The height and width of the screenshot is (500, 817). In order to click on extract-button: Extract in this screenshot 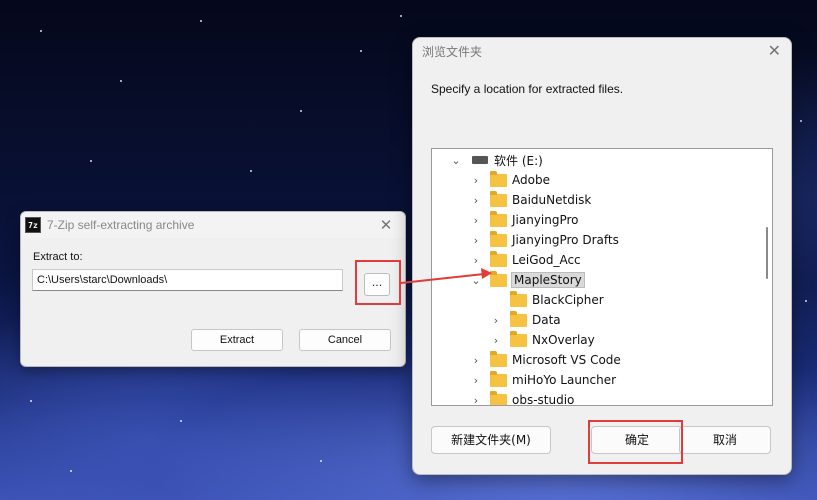, I will do `click(237, 340)`.